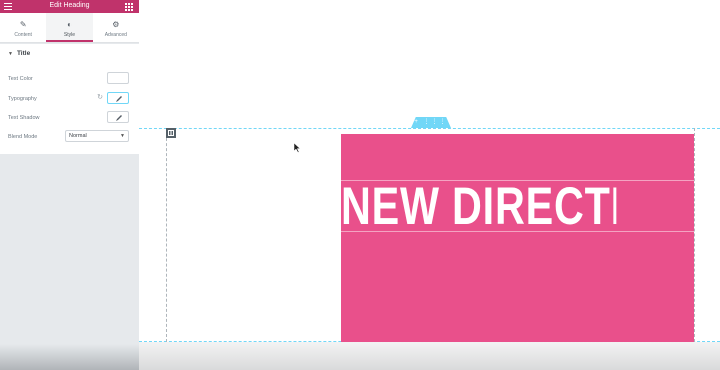 This screenshot has width=720, height=370. I want to click on blend-mode-value: Normal, so click(78, 136).